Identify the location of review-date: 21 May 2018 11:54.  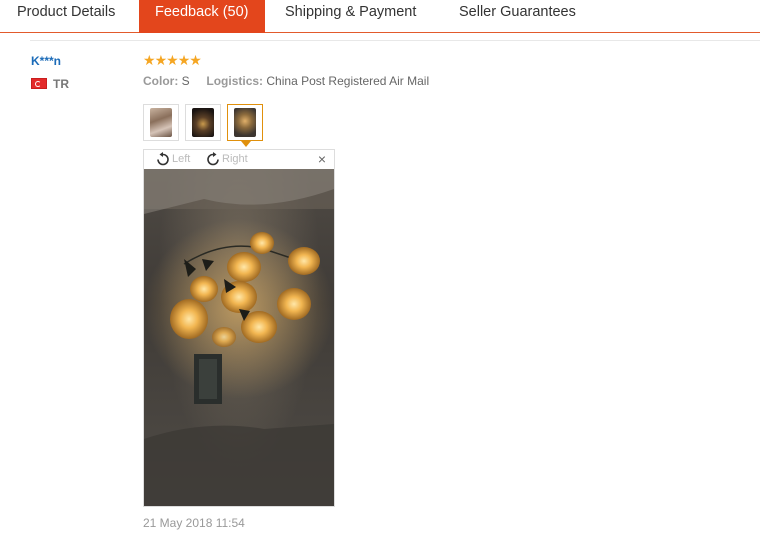
(194, 523).